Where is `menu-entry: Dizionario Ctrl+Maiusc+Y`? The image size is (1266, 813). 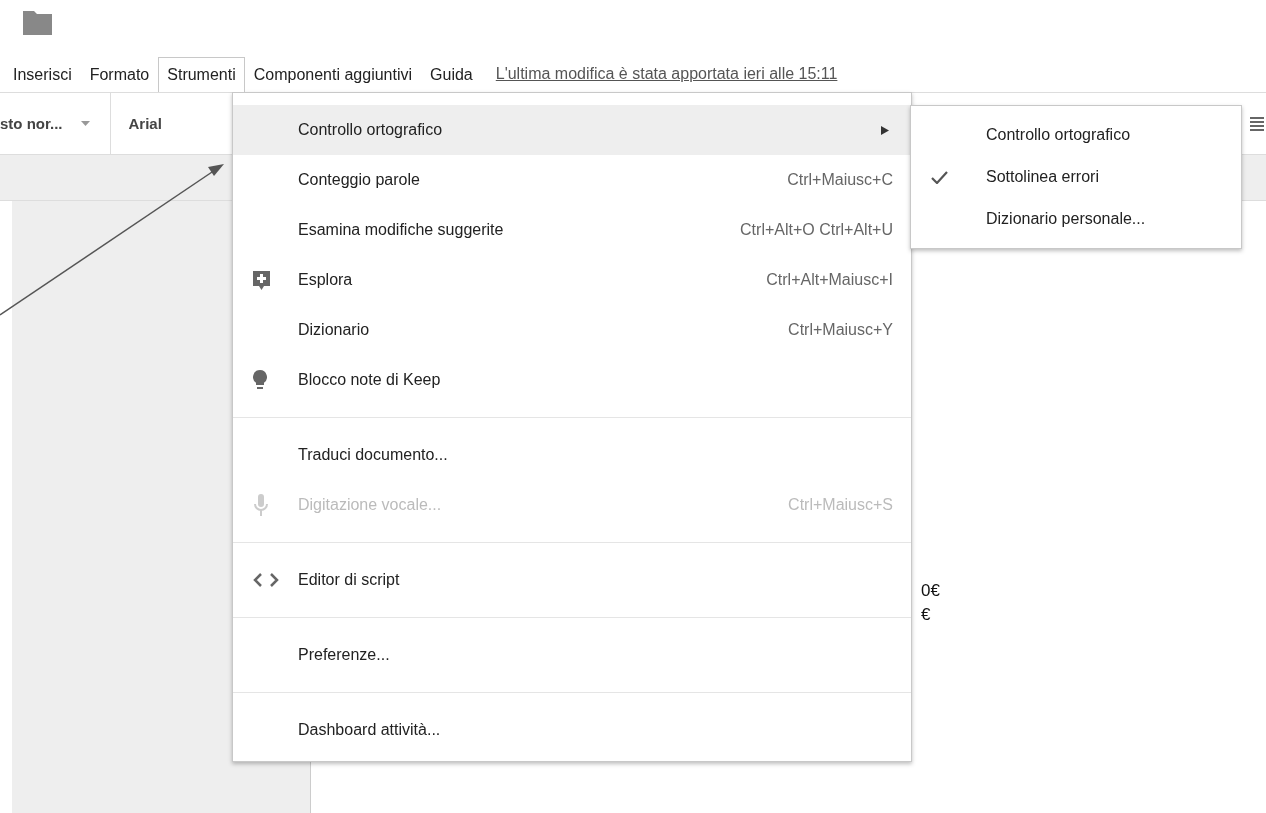
menu-entry: Dizionario Ctrl+Maiusc+Y is located at coordinates (572, 330).